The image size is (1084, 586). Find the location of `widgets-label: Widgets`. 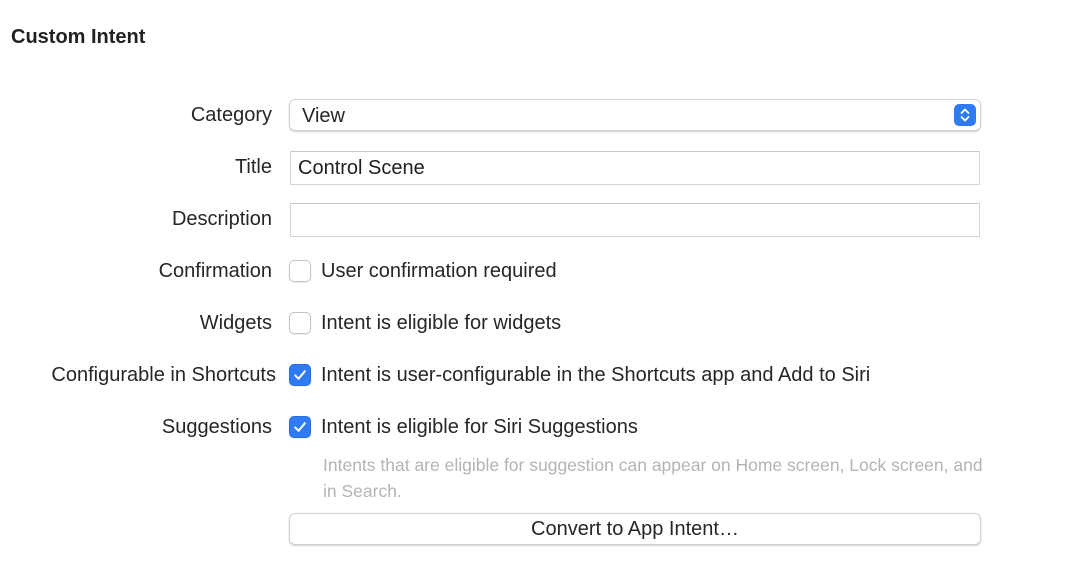

widgets-label: Widgets is located at coordinates (235, 323).